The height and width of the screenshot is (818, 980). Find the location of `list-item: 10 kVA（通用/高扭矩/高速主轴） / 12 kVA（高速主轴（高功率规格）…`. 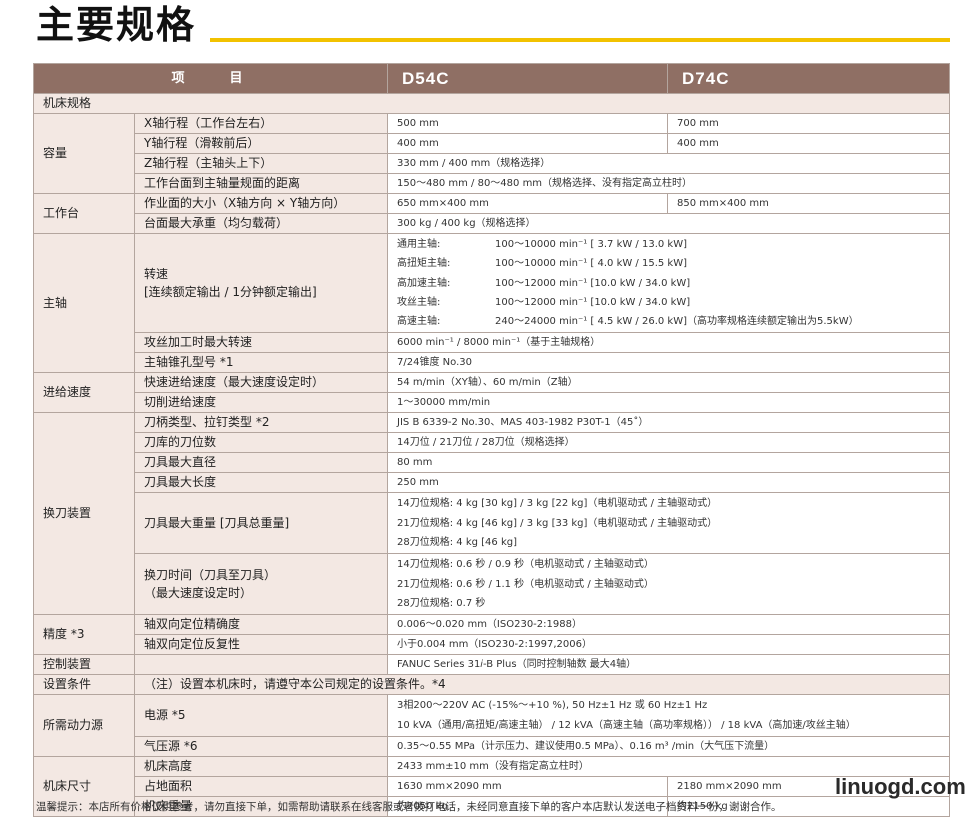

list-item: 10 kVA（通用/高扭矩/高速主轴） / 12 kVA（高速主轴（高功率规格）… is located at coordinates (626, 725).